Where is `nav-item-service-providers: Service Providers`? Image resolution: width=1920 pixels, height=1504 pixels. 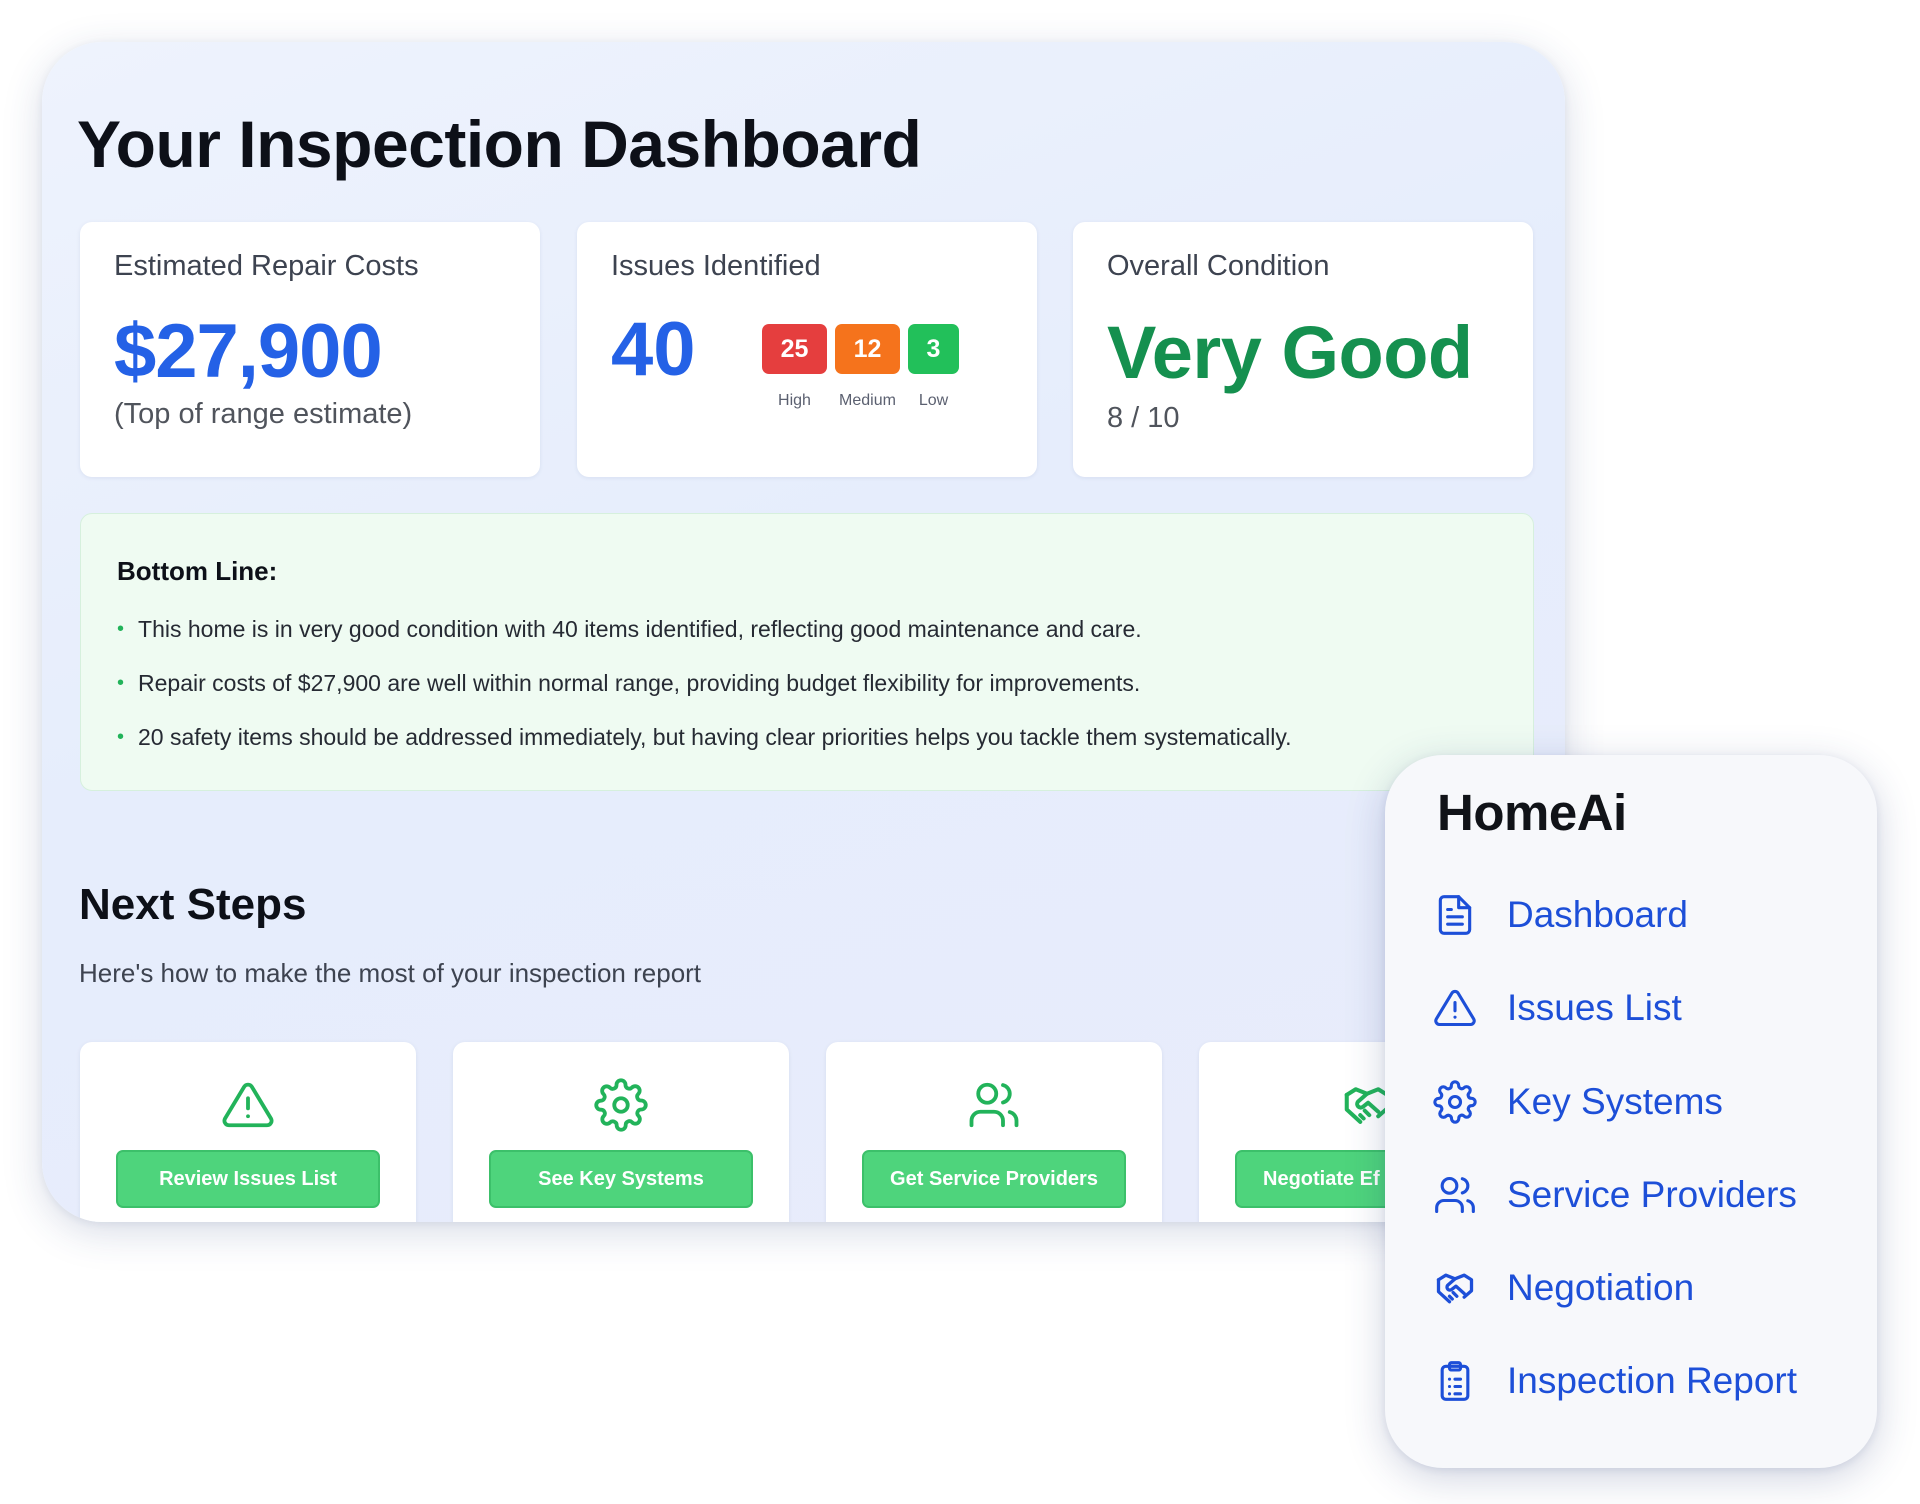 nav-item-service-providers: Service Providers is located at coordinates (1615, 1195).